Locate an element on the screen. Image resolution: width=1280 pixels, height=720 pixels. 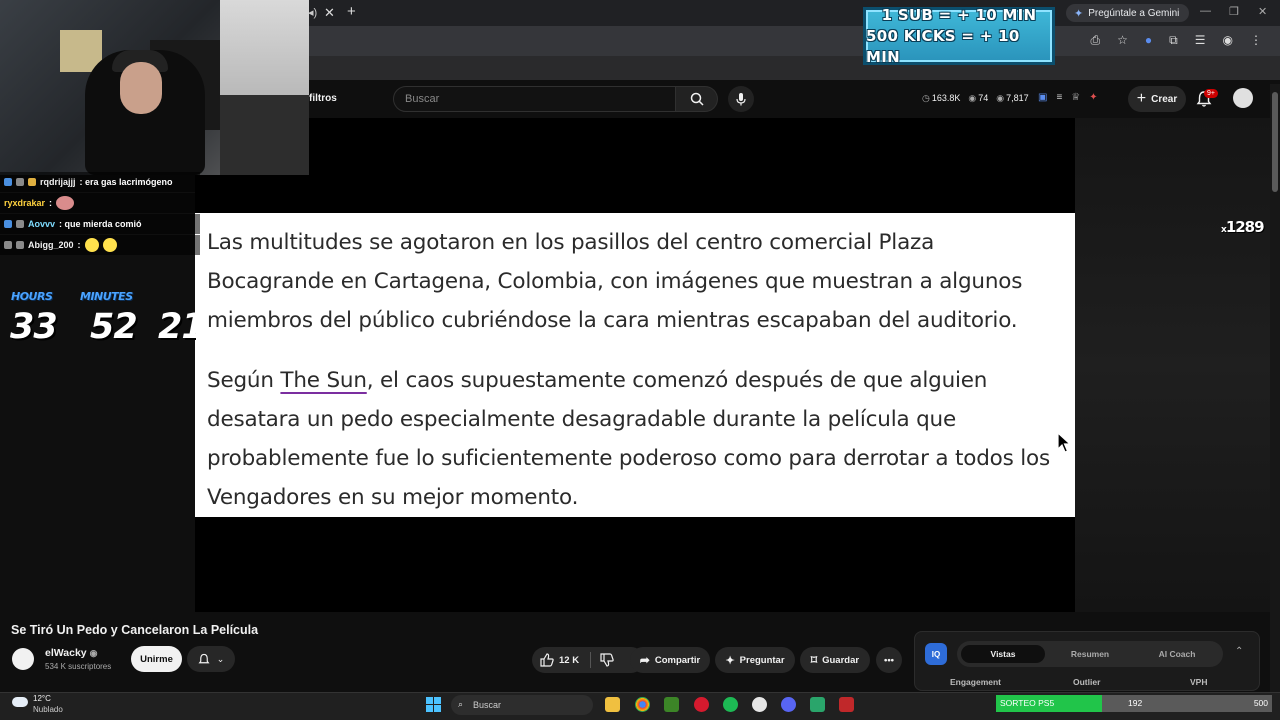
chrome-icon is located at coordinates (642, 704).